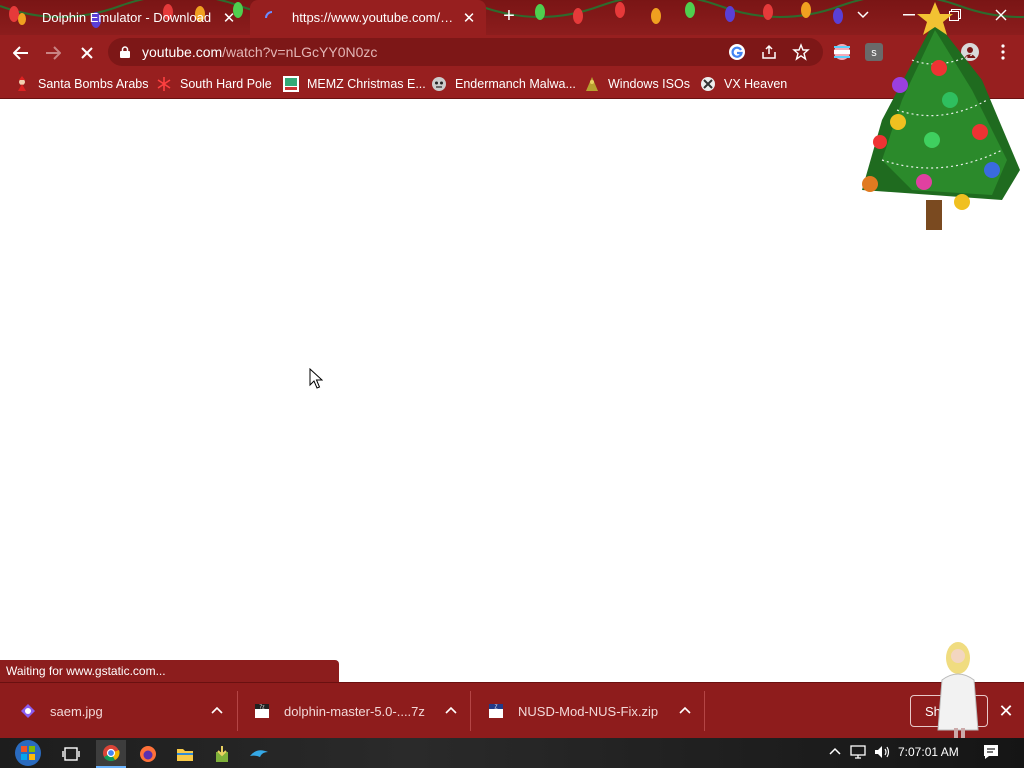 The width and height of the screenshot is (1024, 768). What do you see at coordinates (128, 711) in the screenshot?
I see `download-item-saem: saem.jpg` at bounding box center [128, 711].